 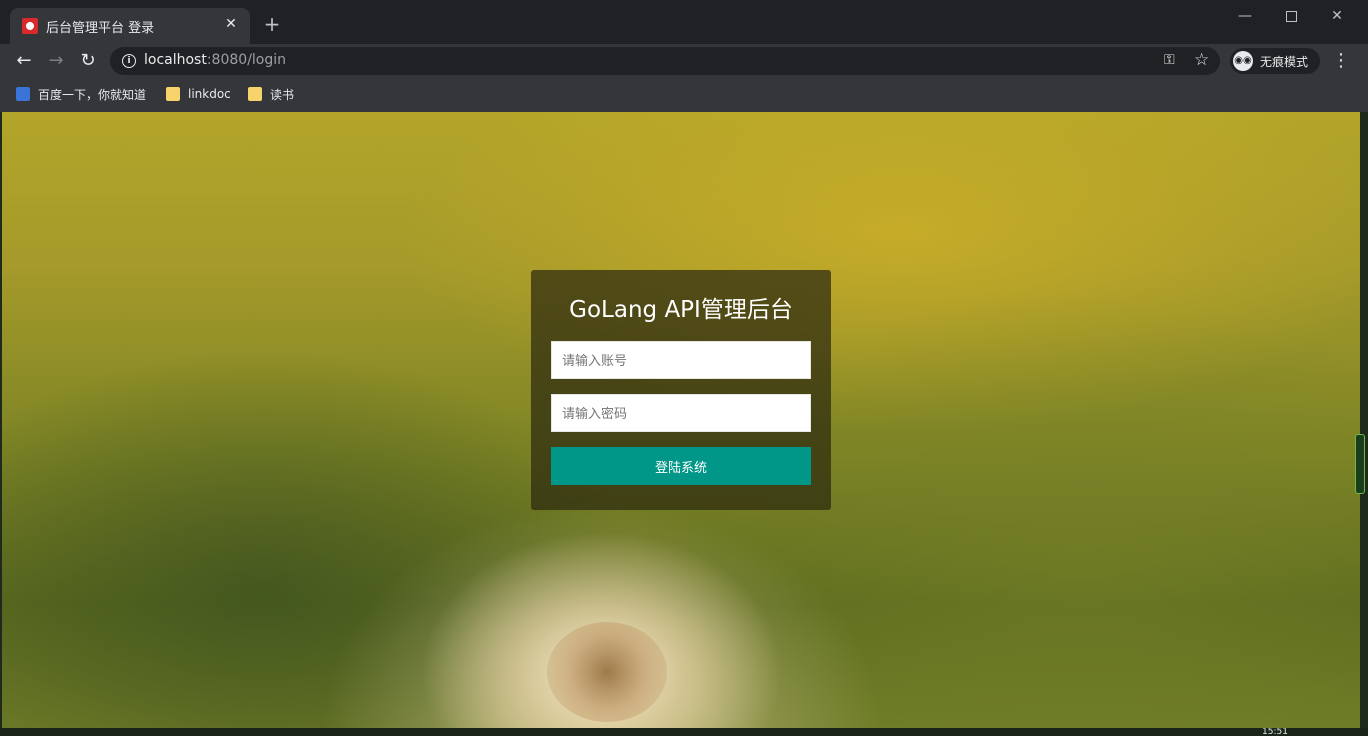 I want to click on close-tab-icon: ✕, so click(x=231, y=24).